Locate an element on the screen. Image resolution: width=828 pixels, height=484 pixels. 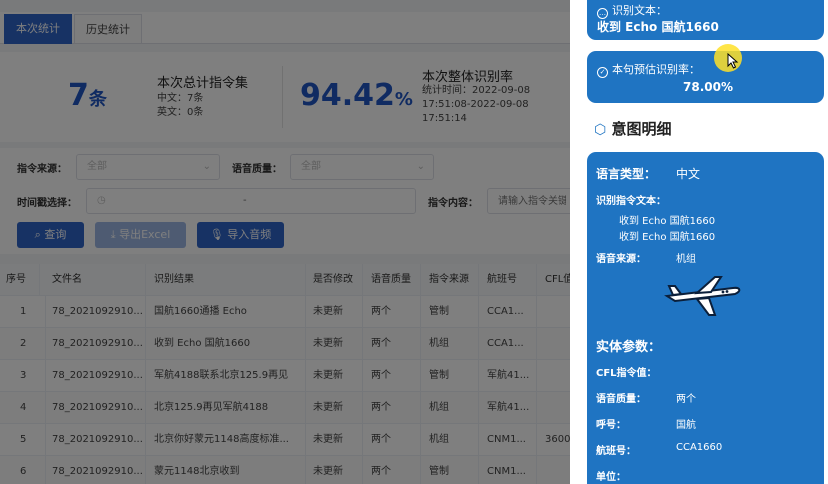
sentence-rate-label: 本句预估识别率： is located at coordinates (656, 69).